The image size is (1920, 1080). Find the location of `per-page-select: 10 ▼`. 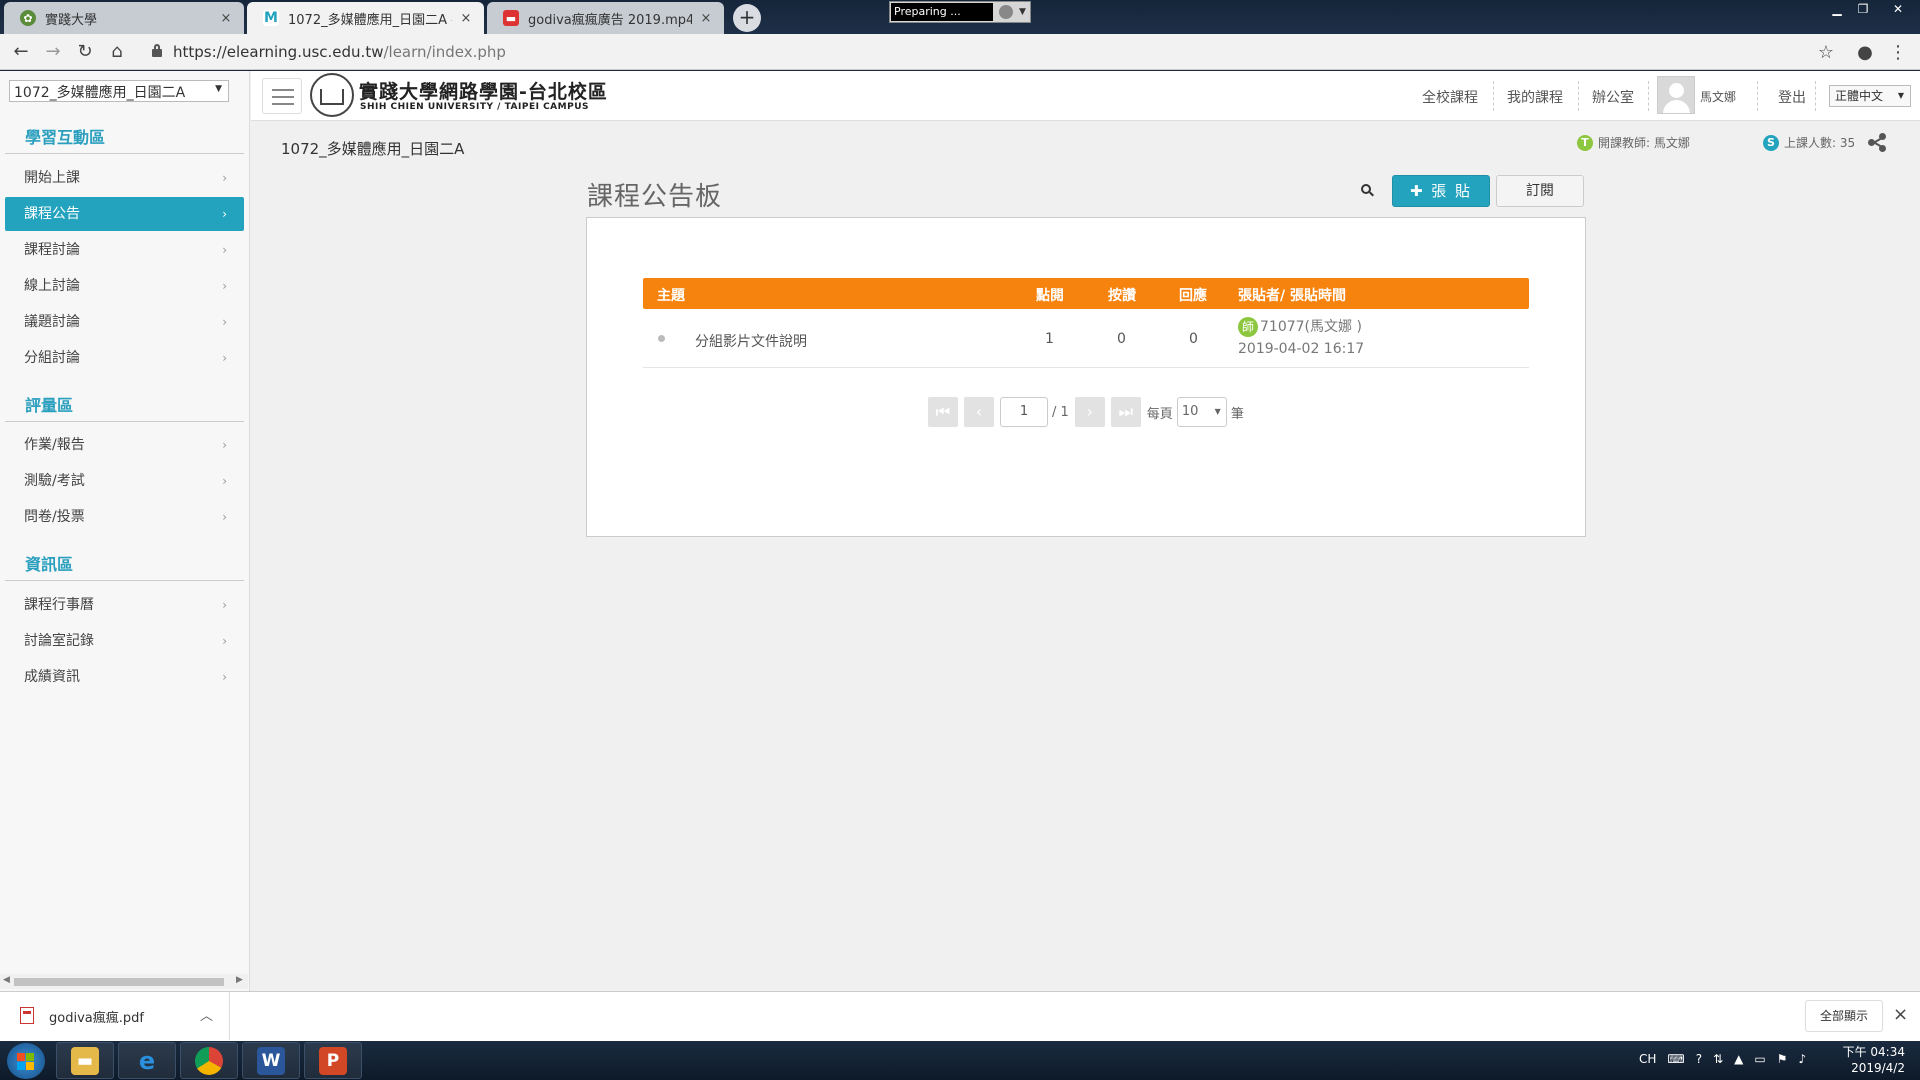

per-page-select: 10 ▼ is located at coordinates (1201, 412).